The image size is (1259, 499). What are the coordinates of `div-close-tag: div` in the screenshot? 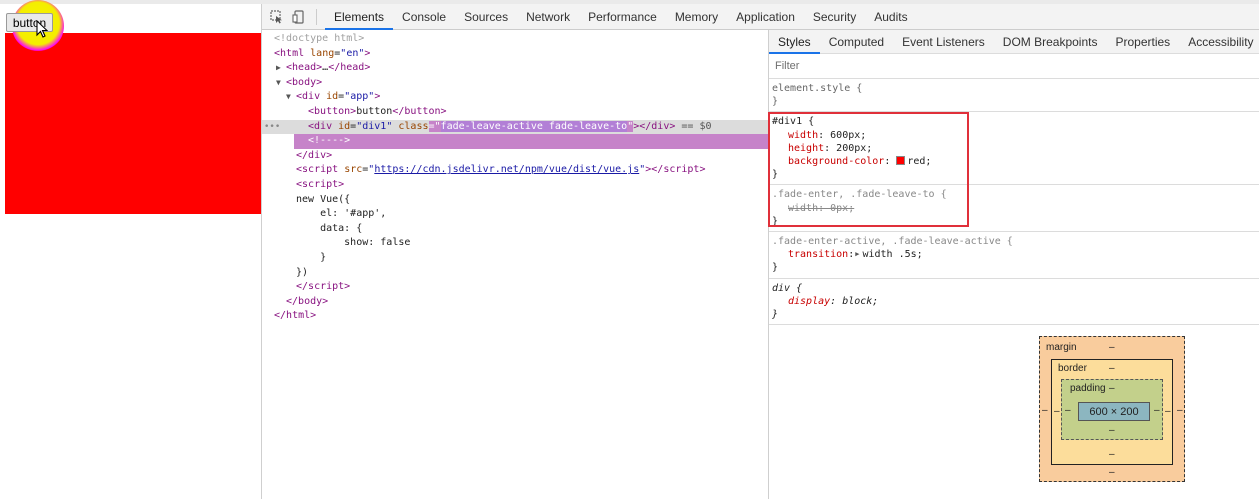 It's located at (317, 155).